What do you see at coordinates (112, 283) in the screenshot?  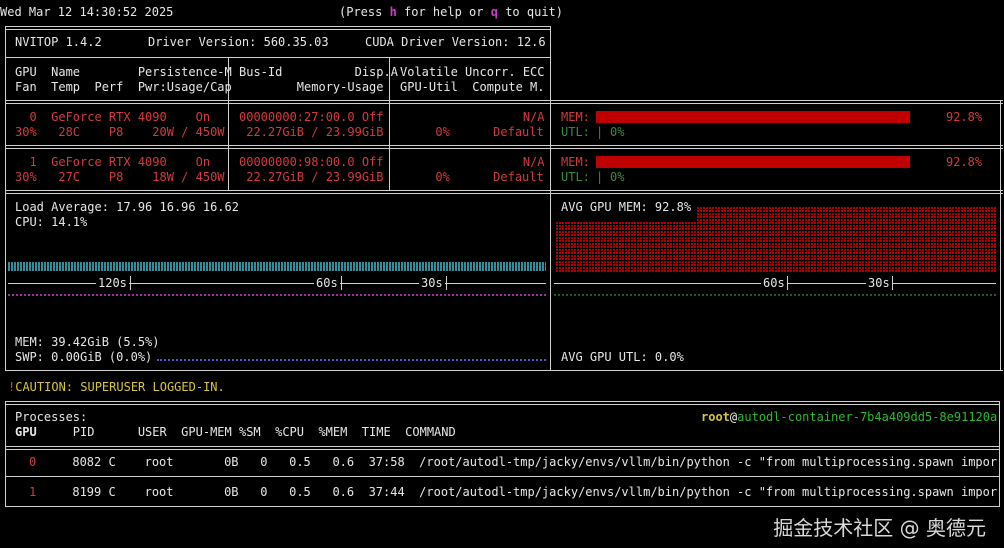 I see `axis-tick-120s: 120s` at bounding box center [112, 283].